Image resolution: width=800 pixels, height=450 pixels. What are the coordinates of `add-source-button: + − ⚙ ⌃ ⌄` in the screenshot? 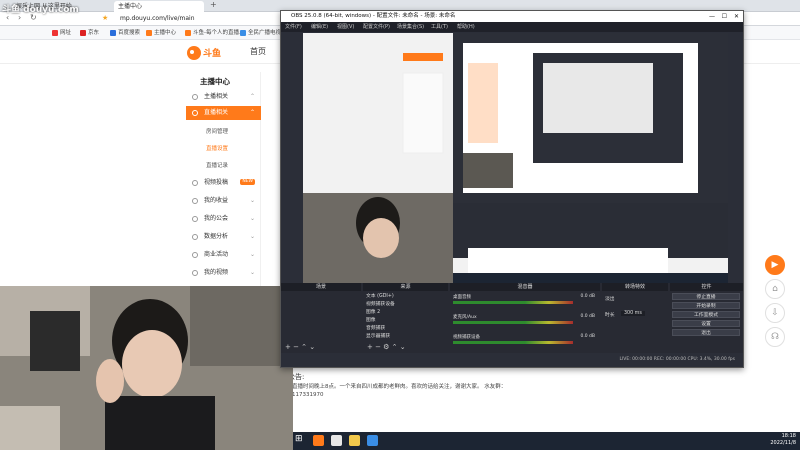 It's located at (386, 347).